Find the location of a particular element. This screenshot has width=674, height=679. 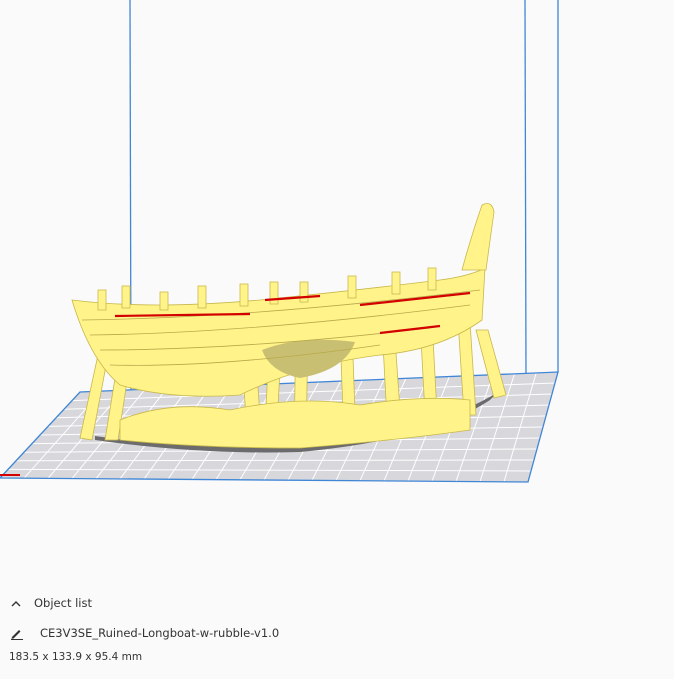

object-dimensions: 183.5 x 133.9 x 95.4 mm is located at coordinates (76, 657).